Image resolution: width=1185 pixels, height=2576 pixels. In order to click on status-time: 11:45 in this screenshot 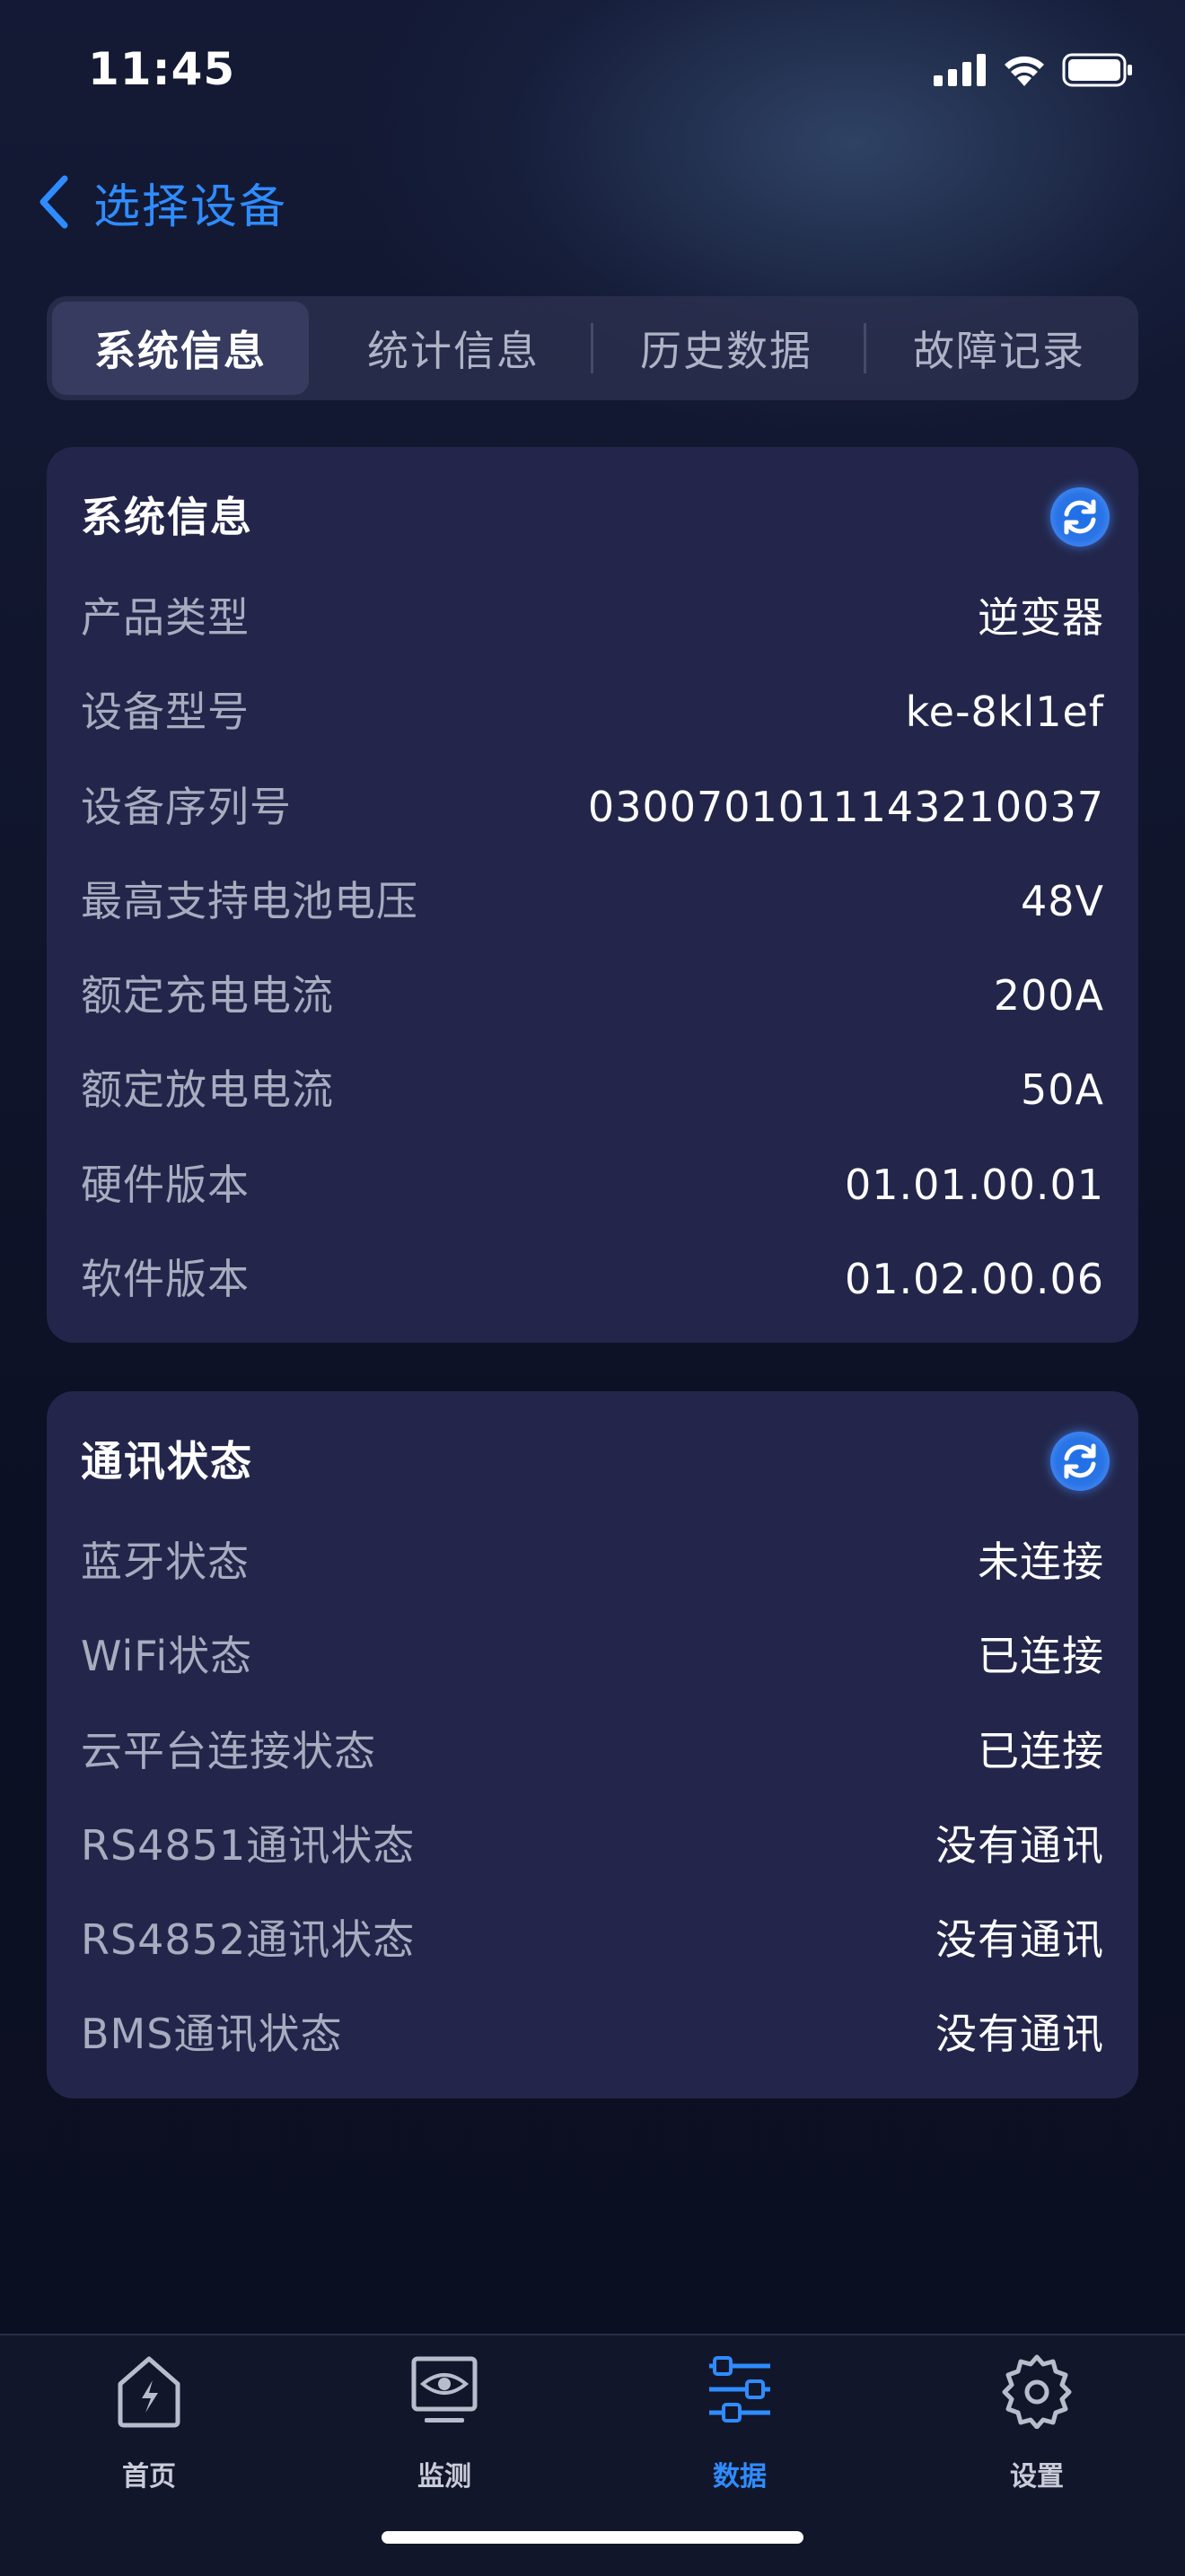, I will do `click(162, 69)`.